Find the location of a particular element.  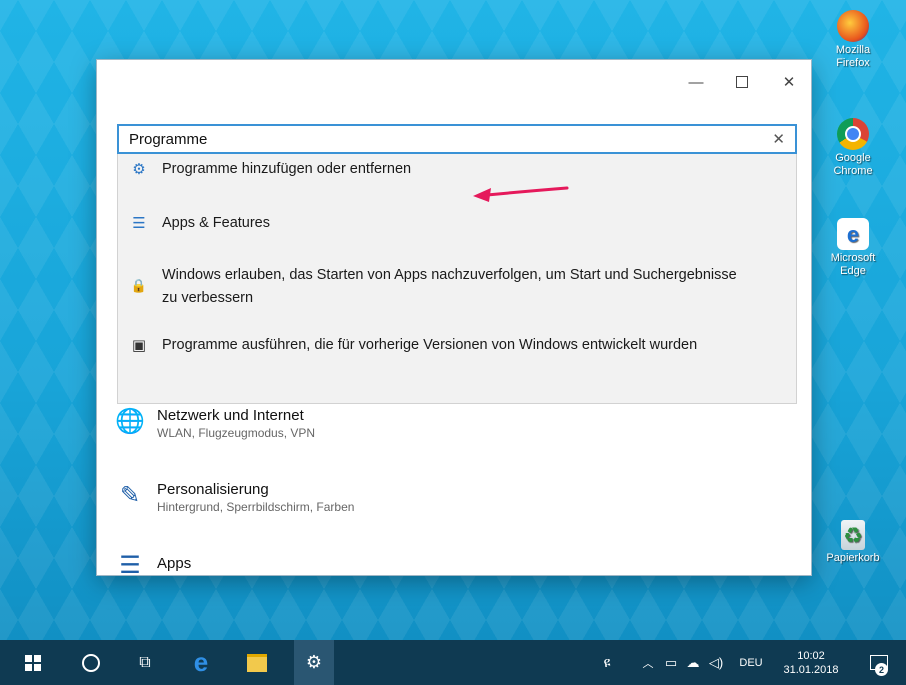

notification-count-badge: 2 is located at coordinates (881, 669).